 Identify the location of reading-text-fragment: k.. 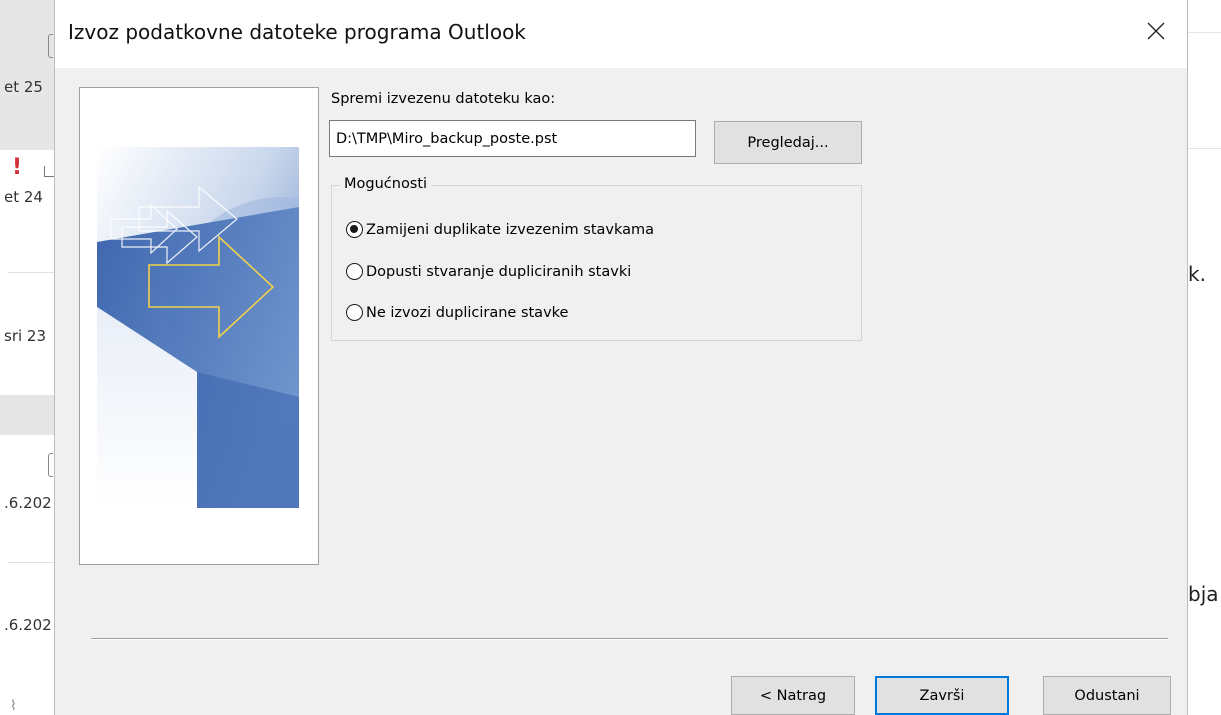
(1197, 274).